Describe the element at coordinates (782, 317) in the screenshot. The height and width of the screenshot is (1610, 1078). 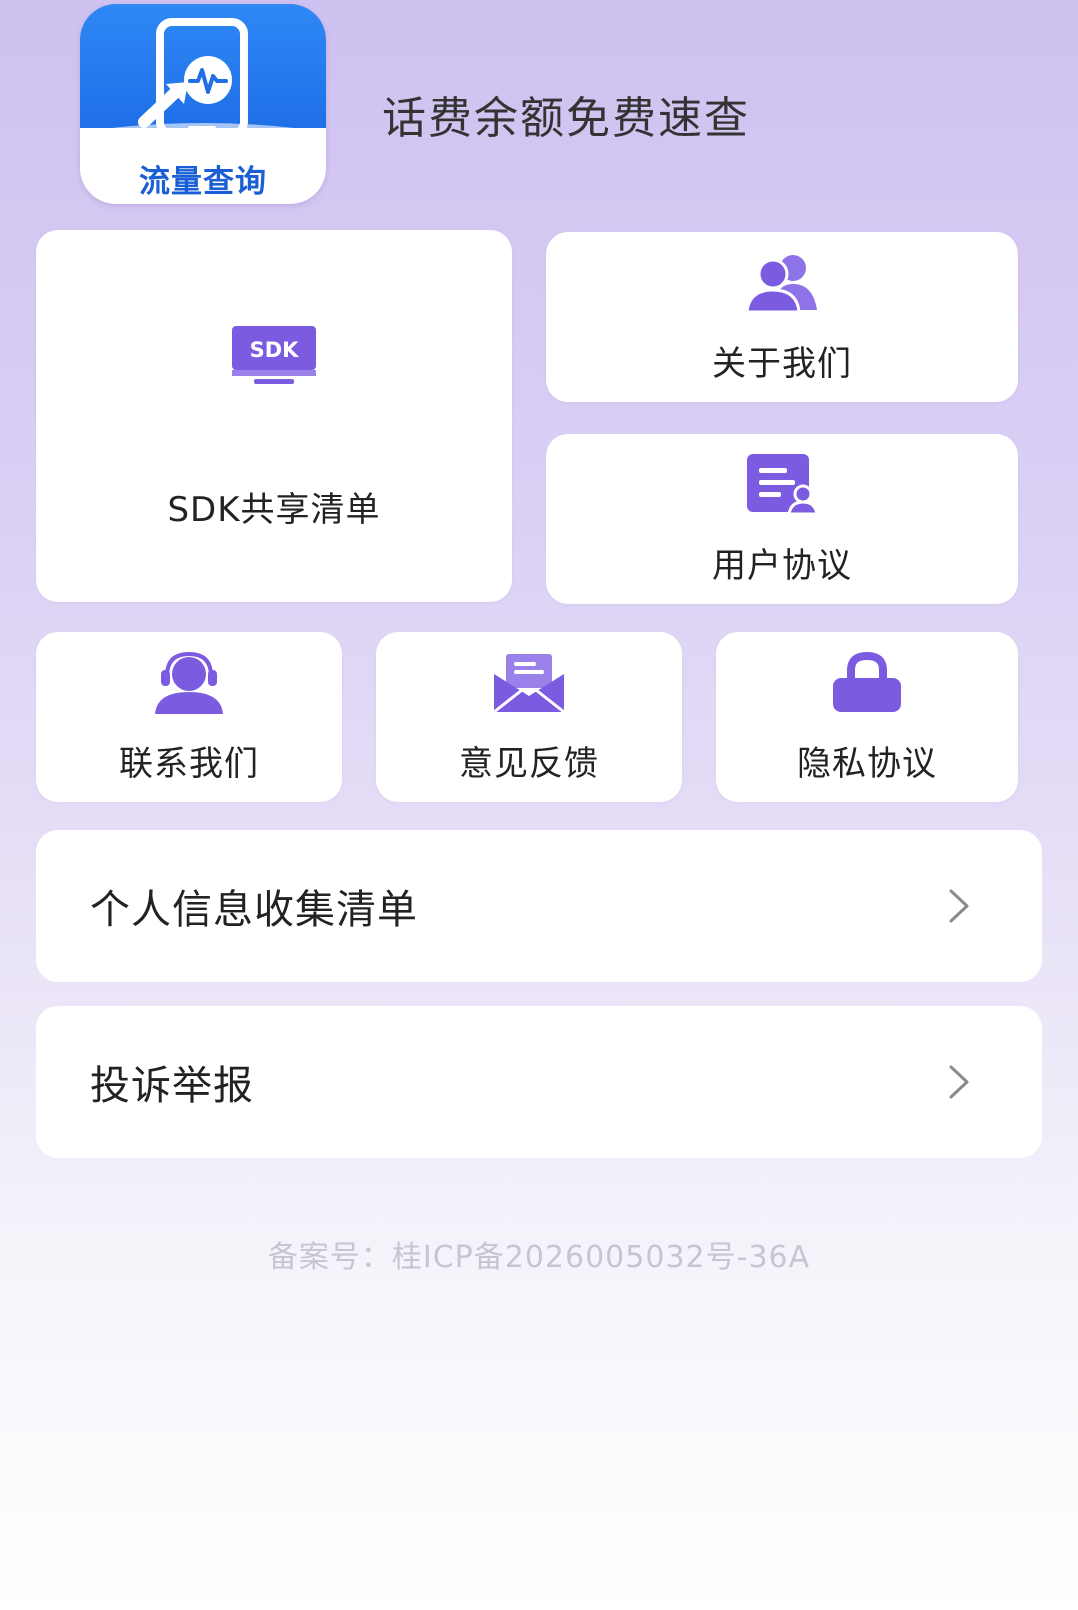
I see `about-us-card: 关于我们` at that location.